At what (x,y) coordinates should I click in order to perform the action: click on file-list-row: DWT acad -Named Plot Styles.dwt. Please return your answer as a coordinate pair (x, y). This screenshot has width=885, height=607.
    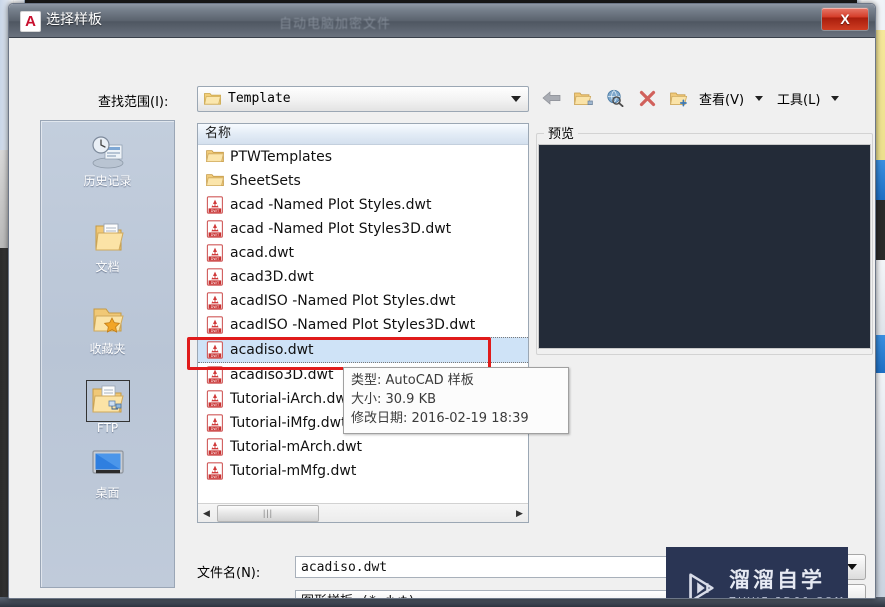
    Looking at the image, I should click on (363, 205).